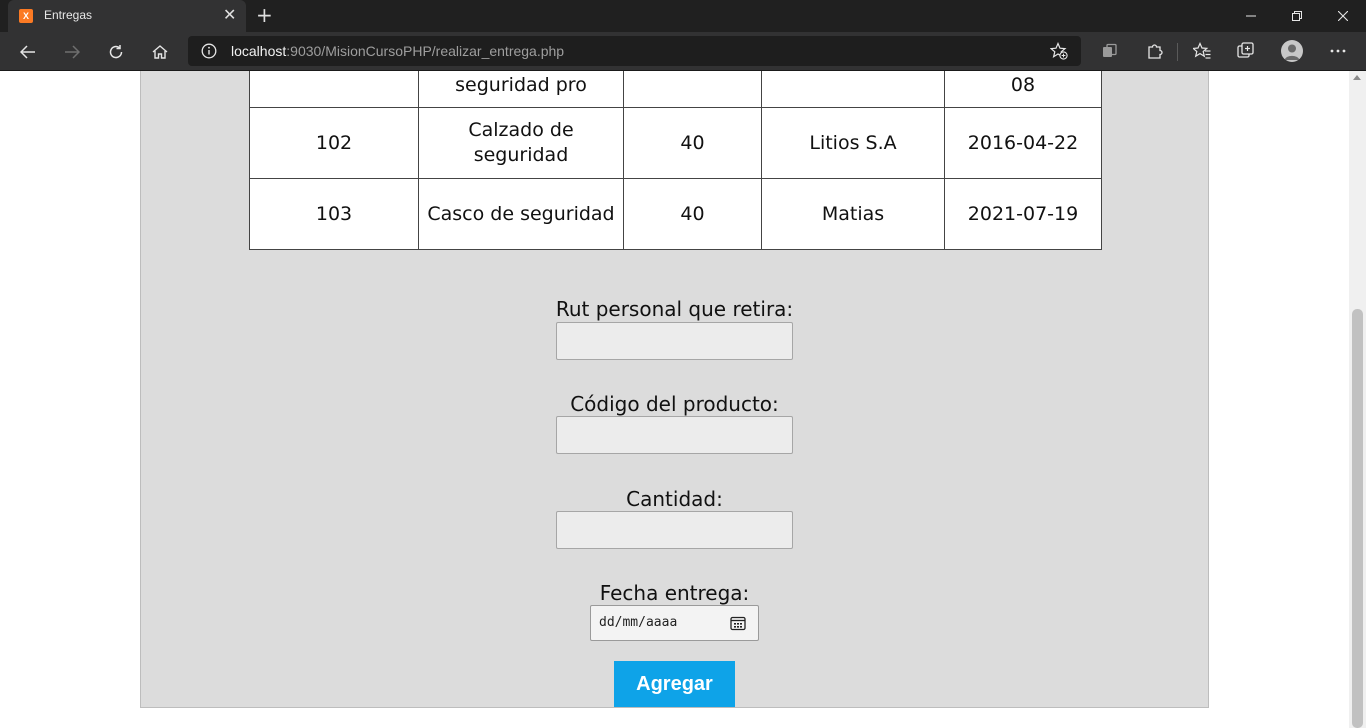 Image resolution: width=1366 pixels, height=728 pixels. I want to click on collections-icon, so click(1110, 51).